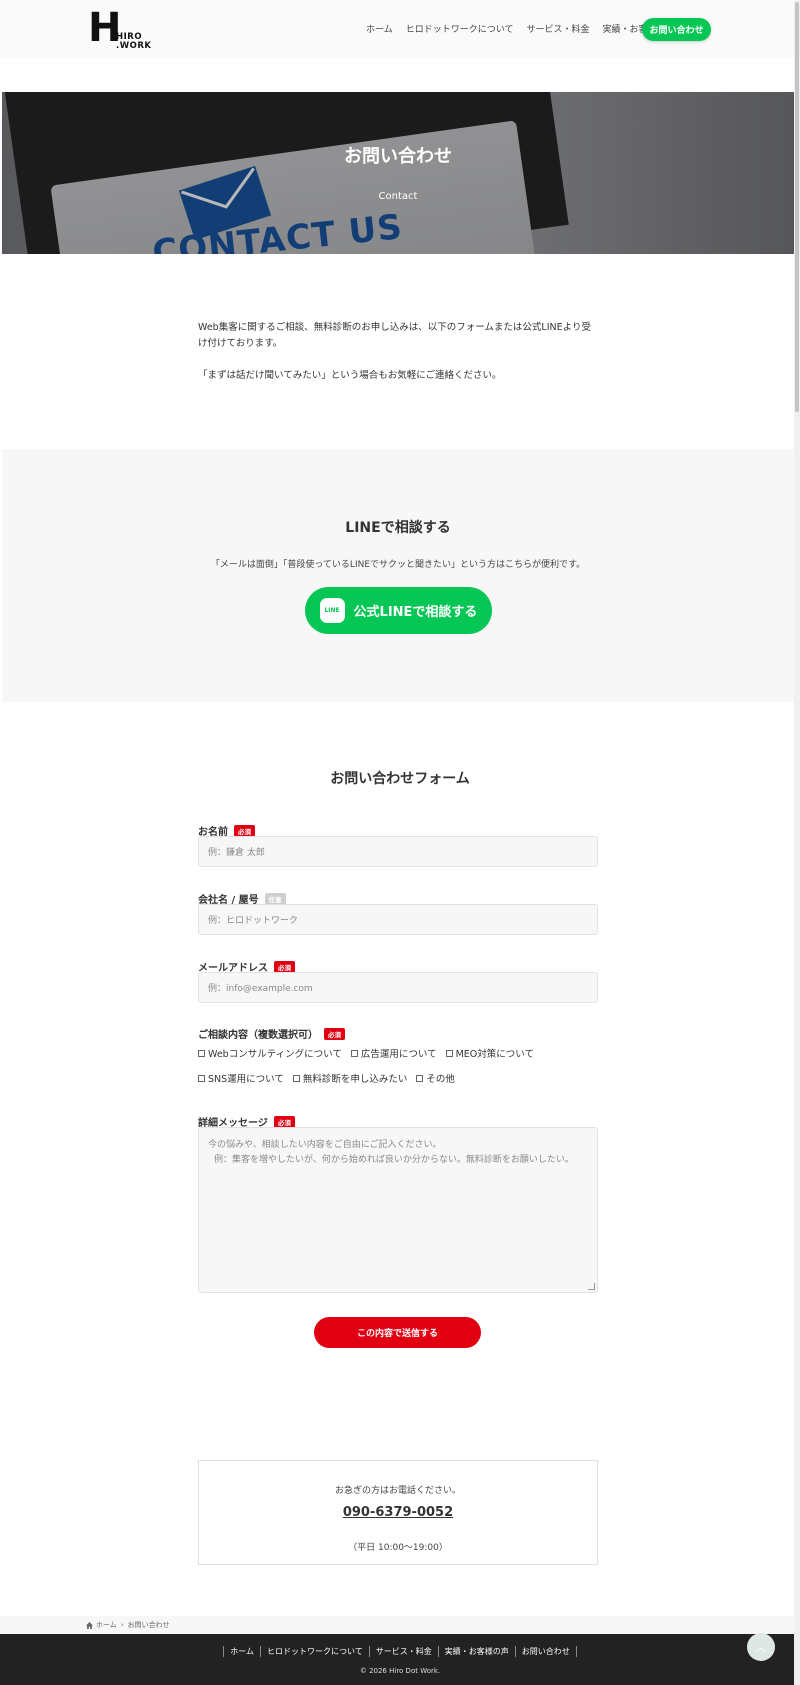 This screenshot has width=800, height=1685. What do you see at coordinates (398, 156) in the screenshot?
I see `page-title: お問い合わせ` at bounding box center [398, 156].